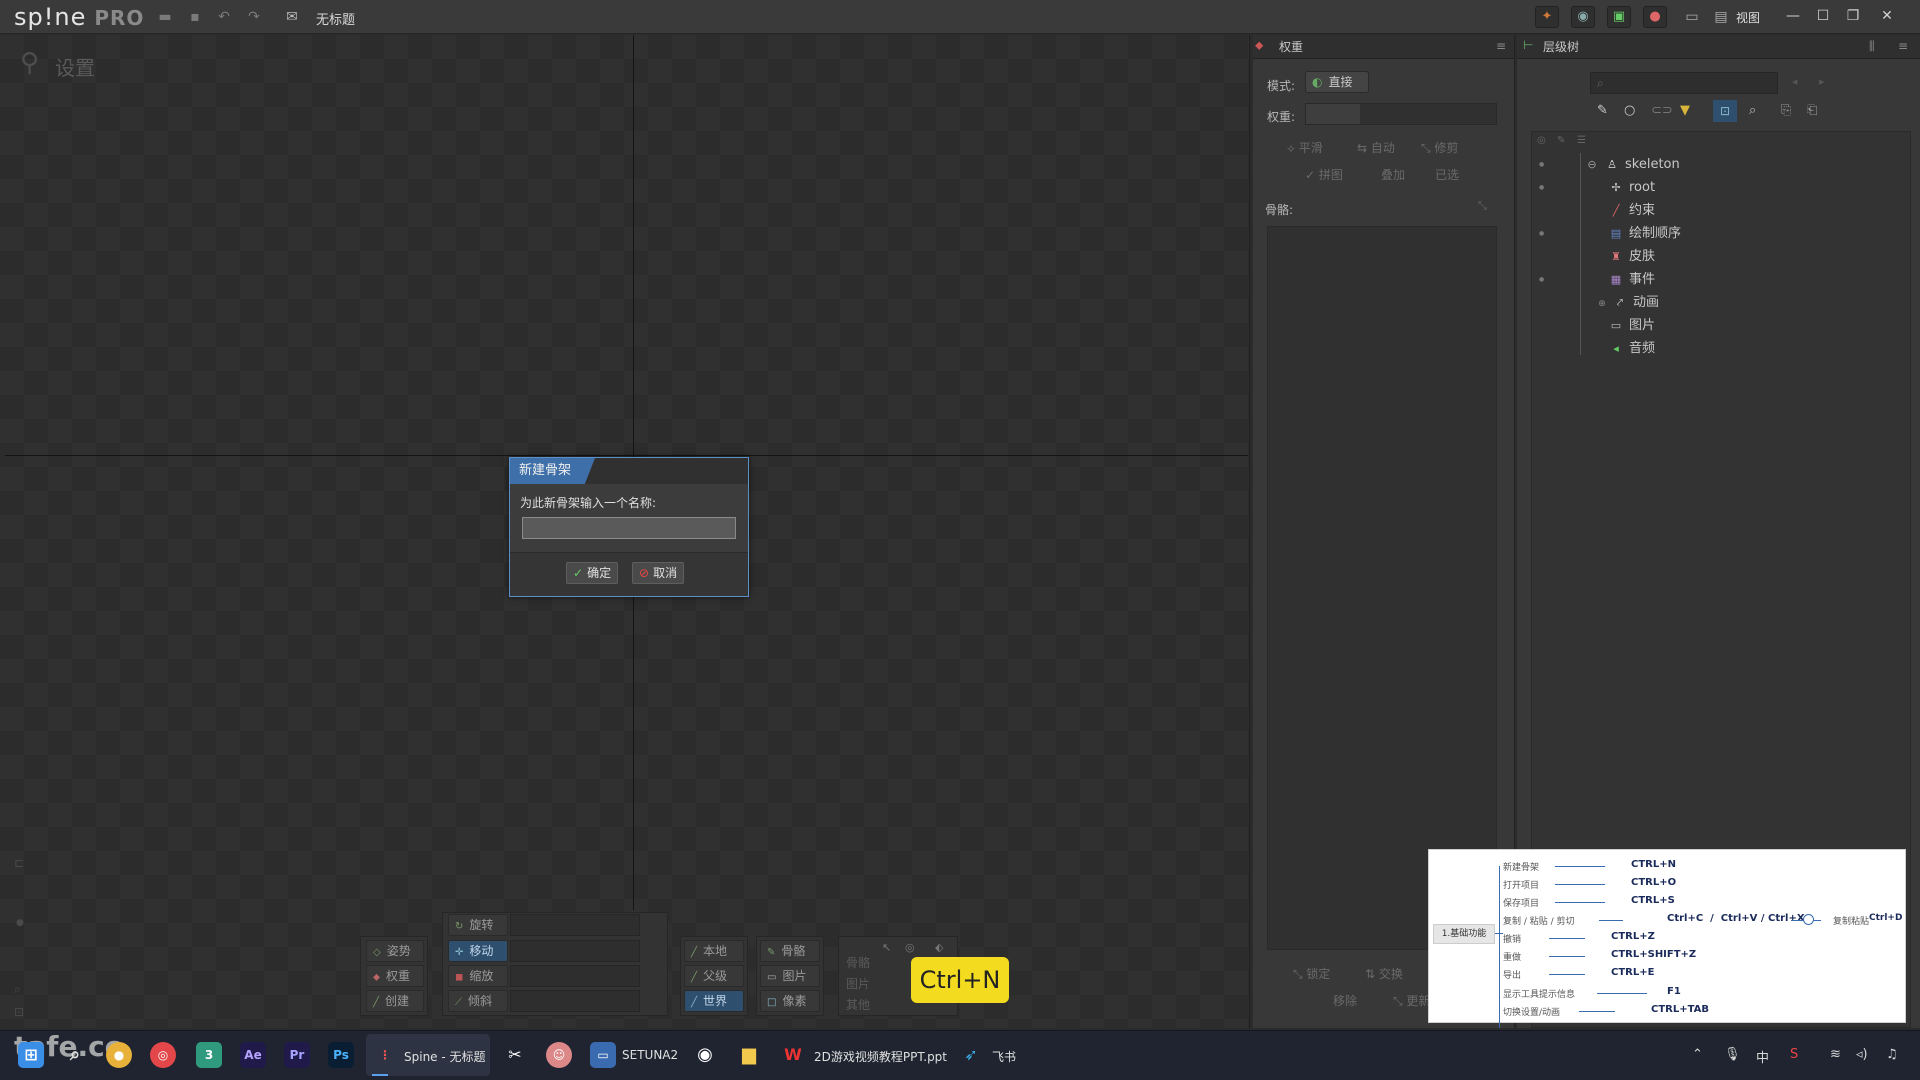 This screenshot has width=1920, height=1080. What do you see at coordinates (705, 1055) in the screenshot?
I see `record-icon: ◉` at bounding box center [705, 1055].